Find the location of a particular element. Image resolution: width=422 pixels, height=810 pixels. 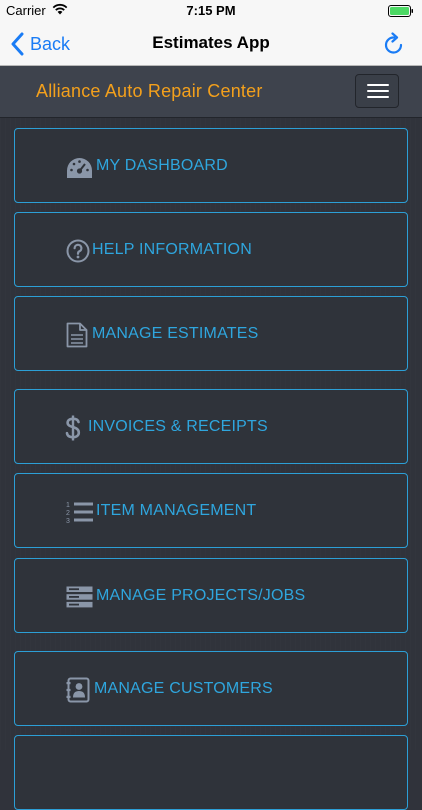

contact-book-icon is located at coordinates (78, 690).